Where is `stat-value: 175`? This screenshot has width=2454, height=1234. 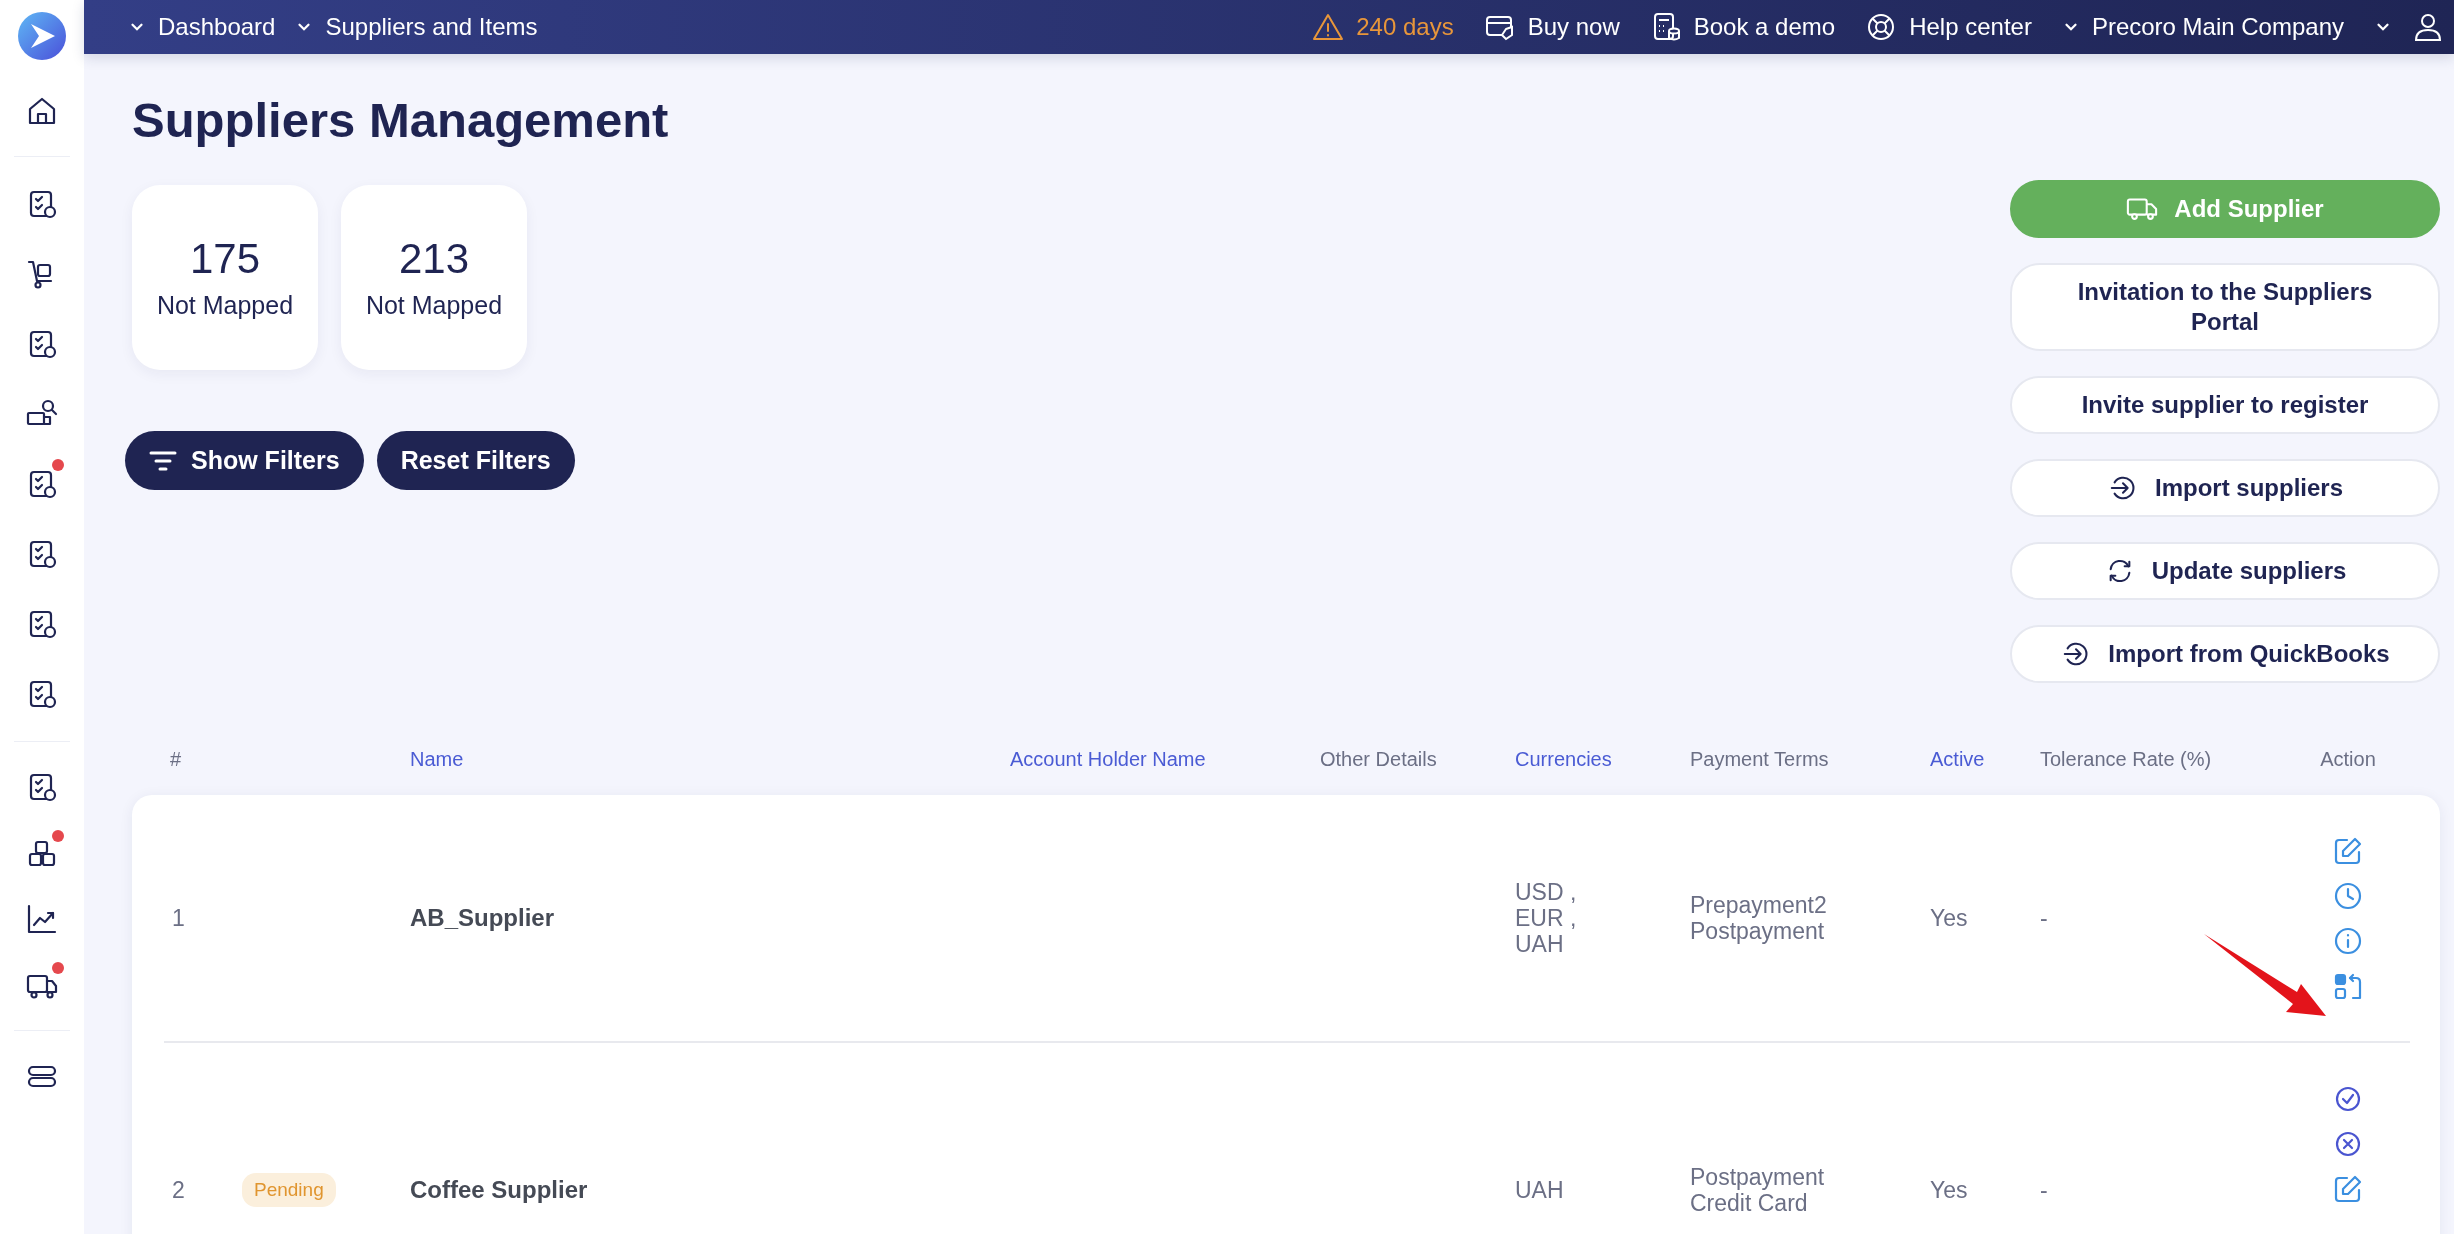
stat-value: 175 is located at coordinates (225, 259).